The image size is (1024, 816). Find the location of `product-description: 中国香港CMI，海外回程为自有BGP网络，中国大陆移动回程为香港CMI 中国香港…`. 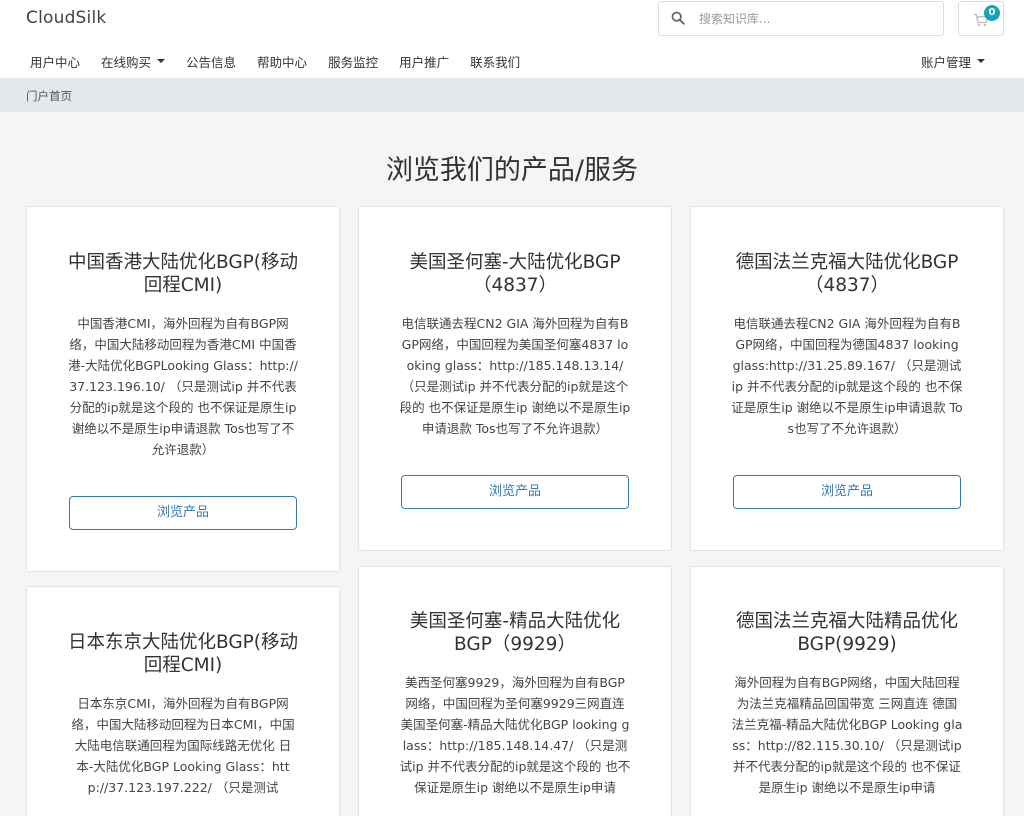

product-description: 中国香港CMI，海外回程为自有BGP网络，中国大陆移动回程为香港CMI 中国香港… is located at coordinates (183, 386).